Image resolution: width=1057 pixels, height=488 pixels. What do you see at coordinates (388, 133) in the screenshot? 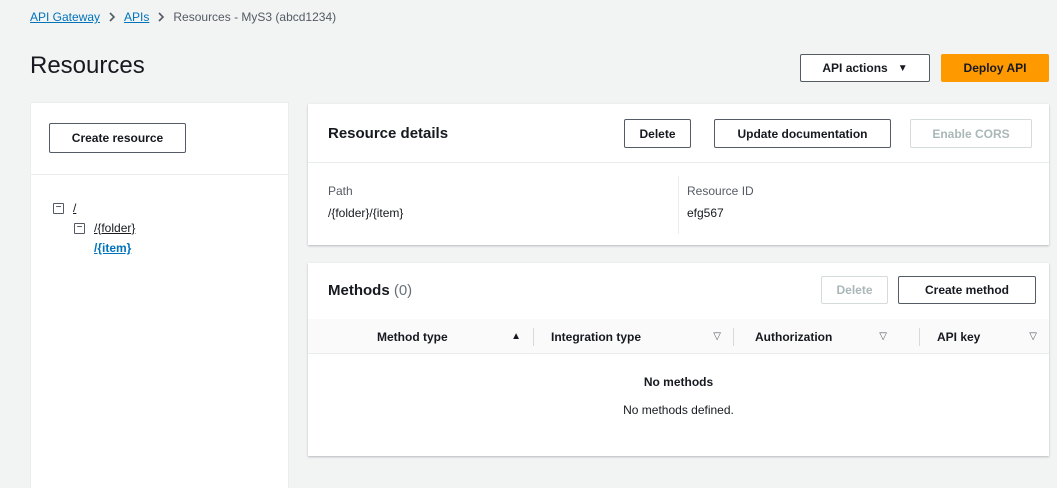
I see `resource-details-title: Resource details` at bounding box center [388, 133].